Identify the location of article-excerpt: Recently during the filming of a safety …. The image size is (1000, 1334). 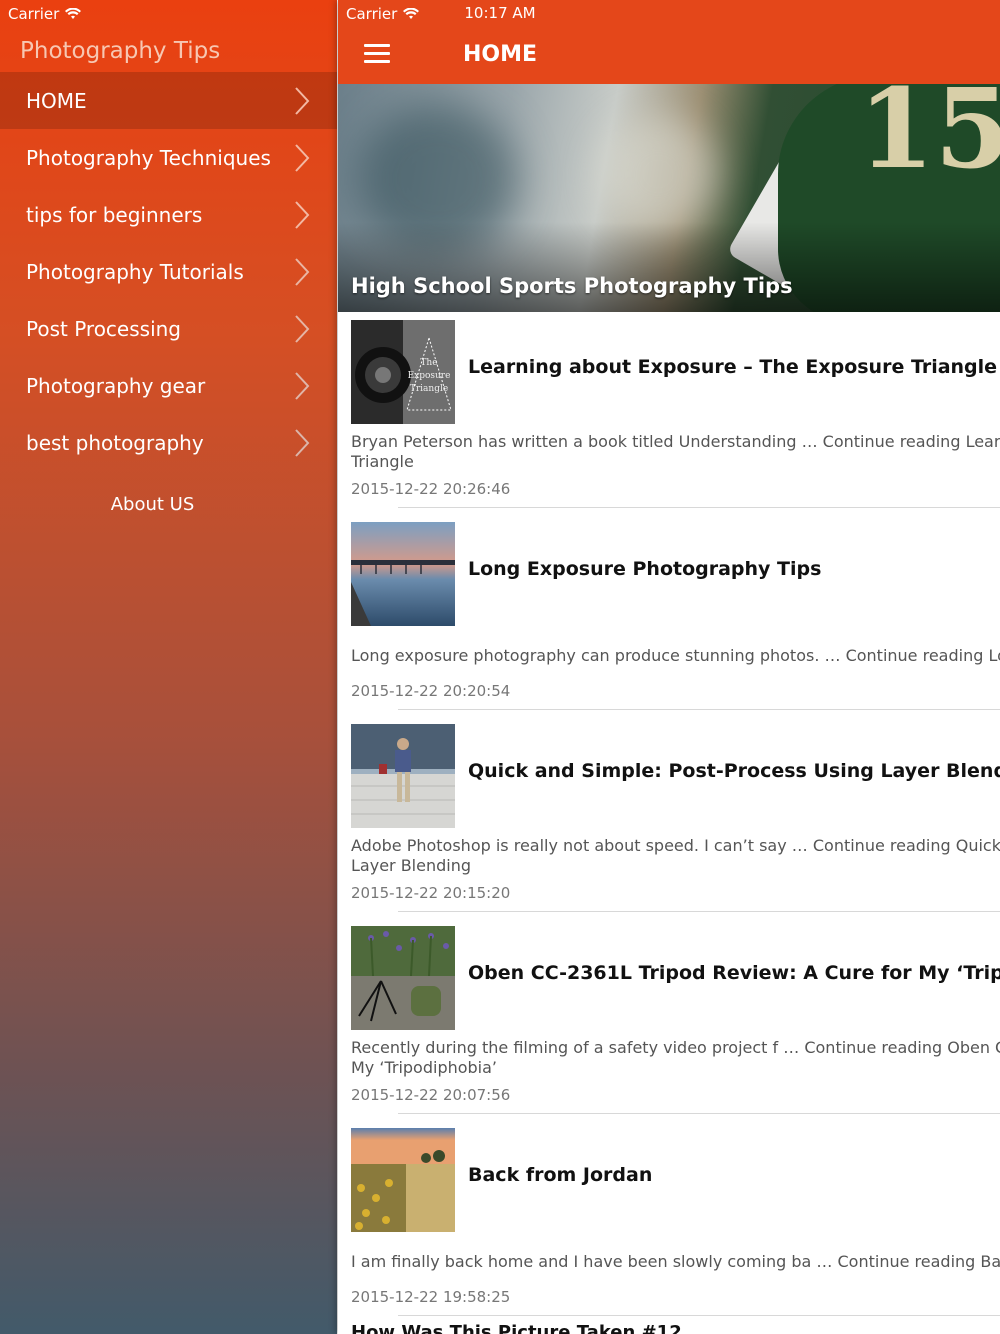
(675, 1058).